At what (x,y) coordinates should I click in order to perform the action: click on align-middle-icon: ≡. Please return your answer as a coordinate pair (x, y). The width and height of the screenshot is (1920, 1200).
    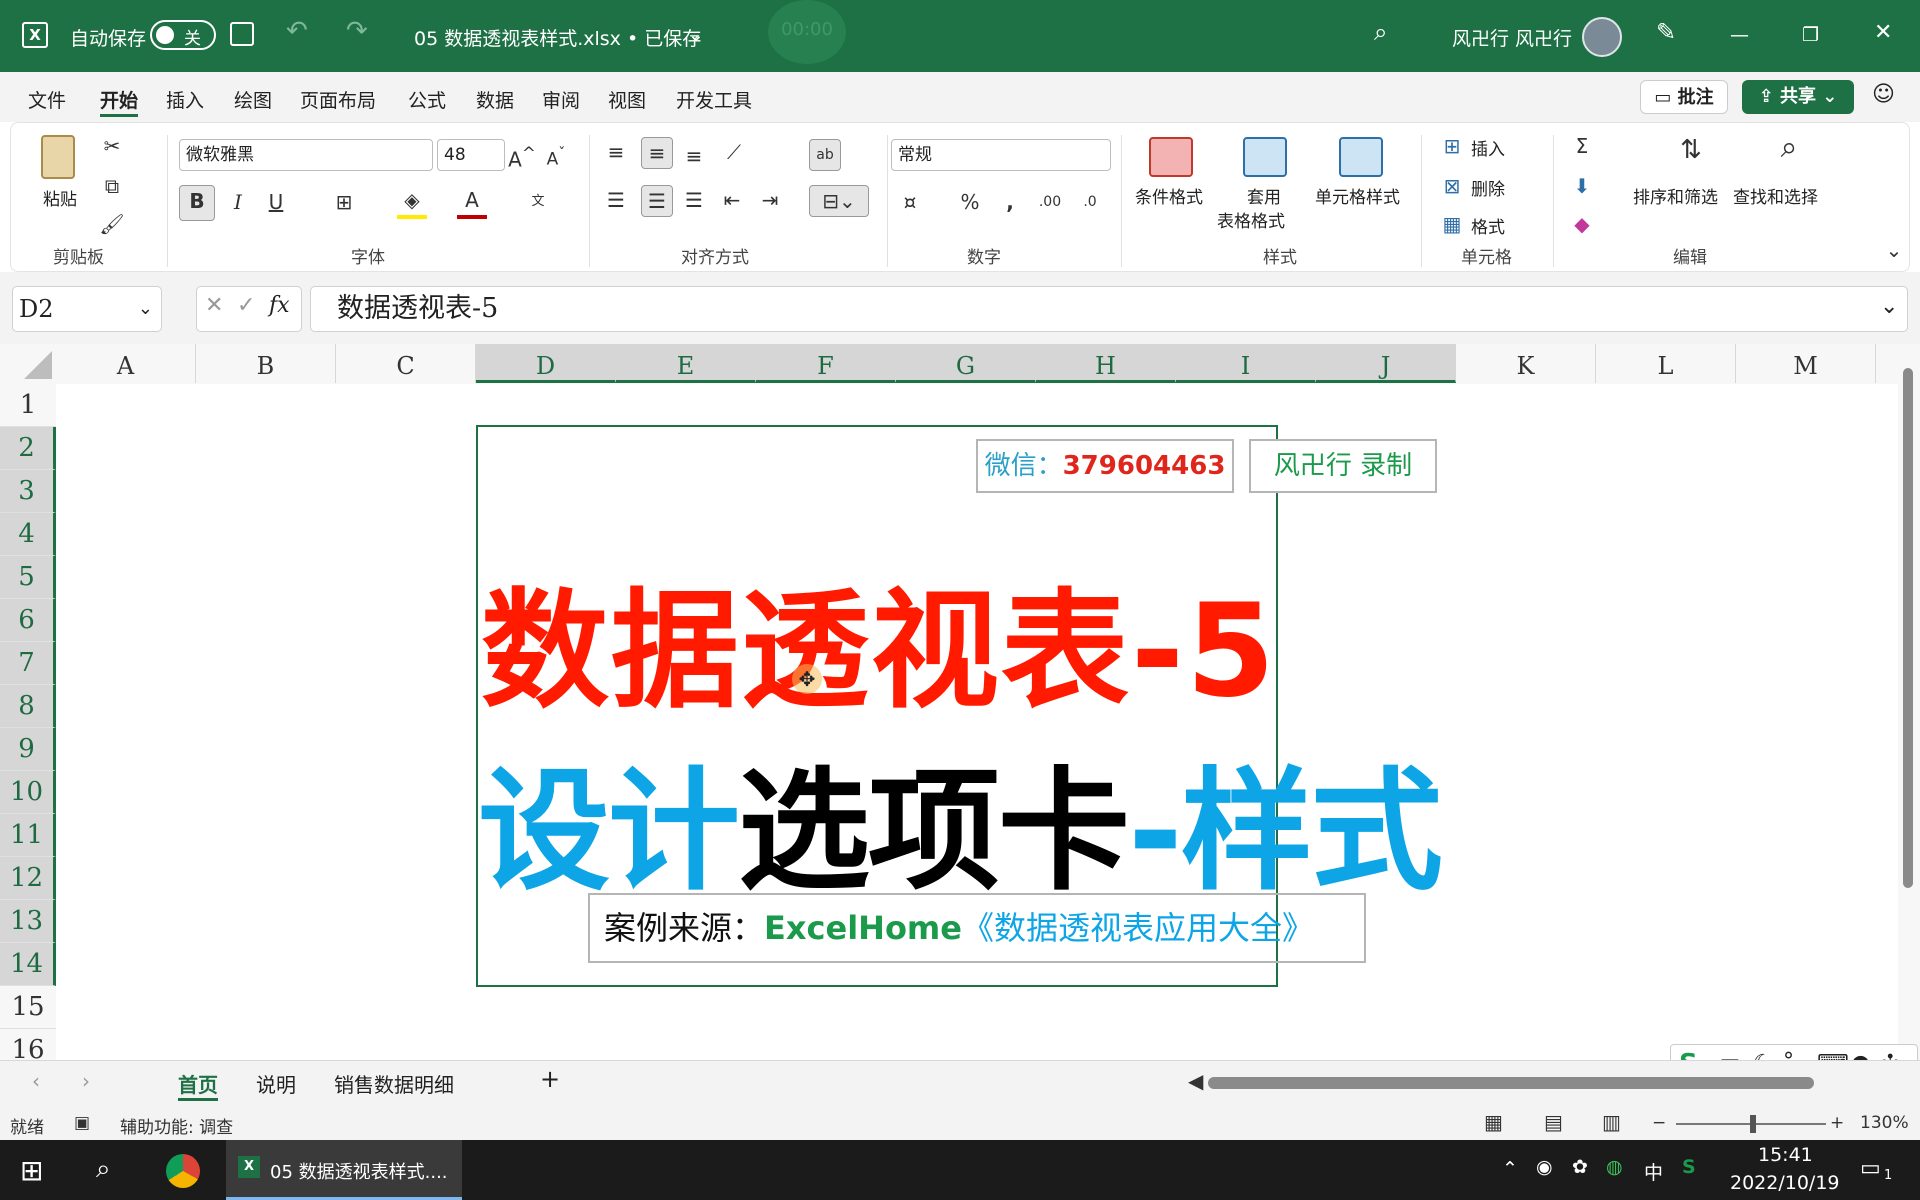
    Looking at the image, I should click on (657, 153).